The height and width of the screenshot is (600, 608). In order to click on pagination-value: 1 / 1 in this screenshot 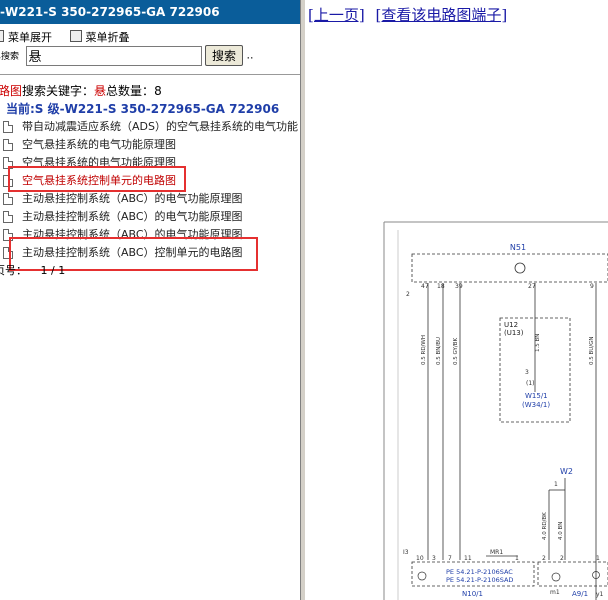, I will do `click(53, 270)`.